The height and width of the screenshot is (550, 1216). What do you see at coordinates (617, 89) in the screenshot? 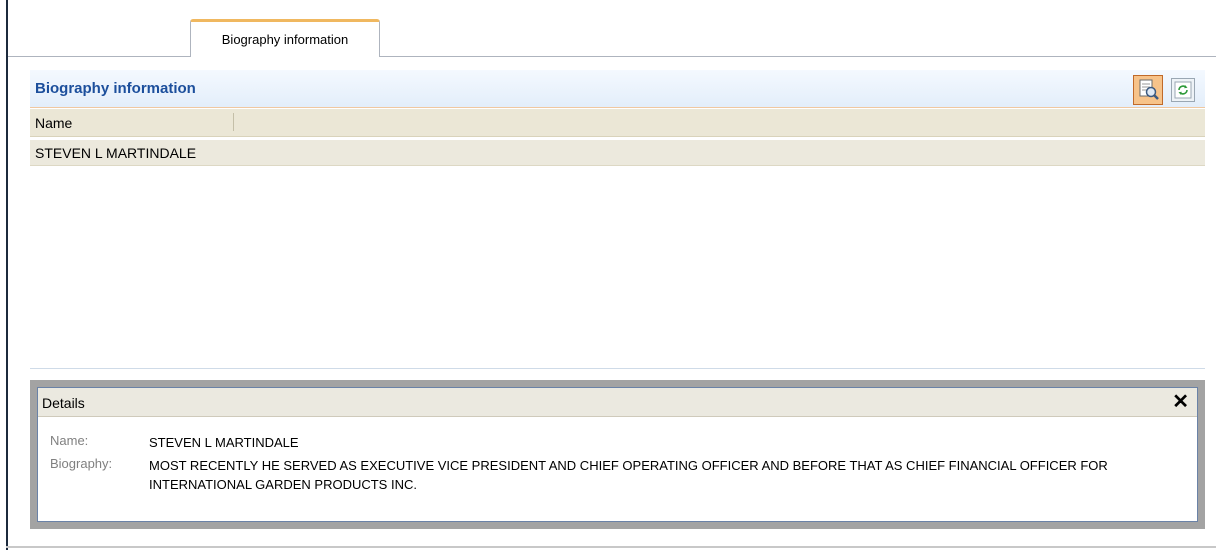
I see `panel-header: Biography information` at bounding box center [617, 89].